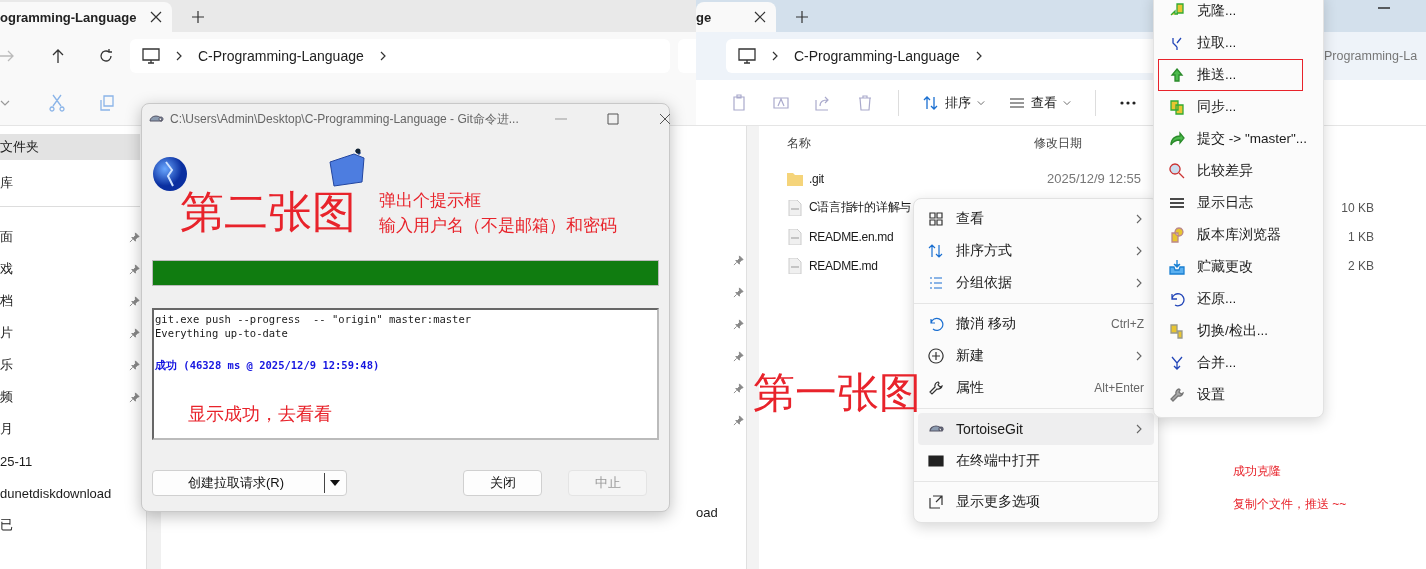 The height and width of the screenshot is (569, 1426). Describe the element at coordinates (6, 525) in the screenshot. I see `sidebar-item: 已` at that location.